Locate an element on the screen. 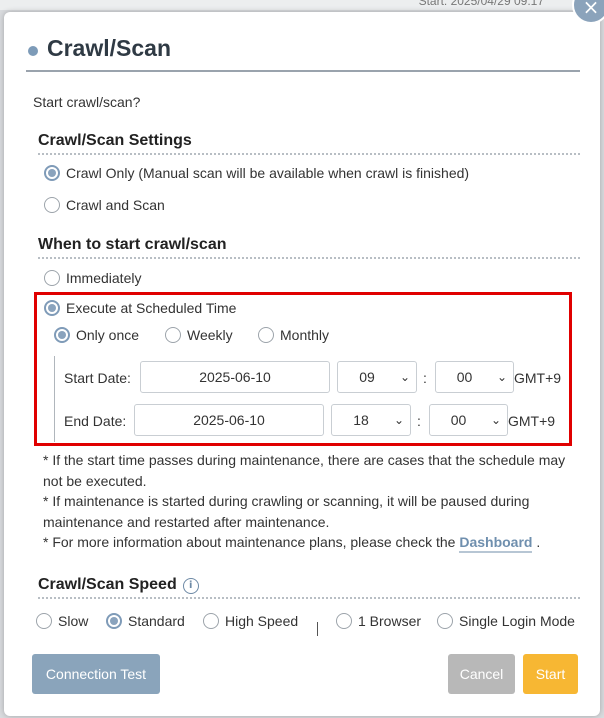  radio-speed-high-indicator is located at coordinates (211, 621).